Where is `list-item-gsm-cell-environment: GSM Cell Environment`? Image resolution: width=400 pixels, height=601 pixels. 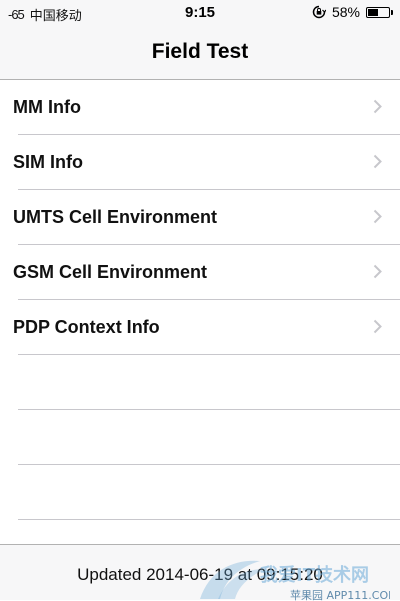
list-item-gsm-cell-environment: GSM Cell Environment is located at coordinates (200, 272).